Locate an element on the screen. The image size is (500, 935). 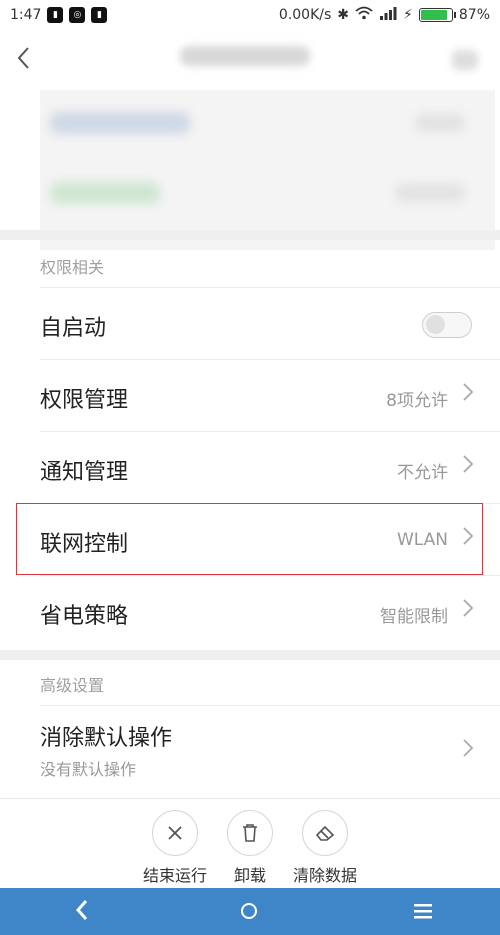
row-permission-management: 权限管理 8项允许 is located at coordinates (250, 396).